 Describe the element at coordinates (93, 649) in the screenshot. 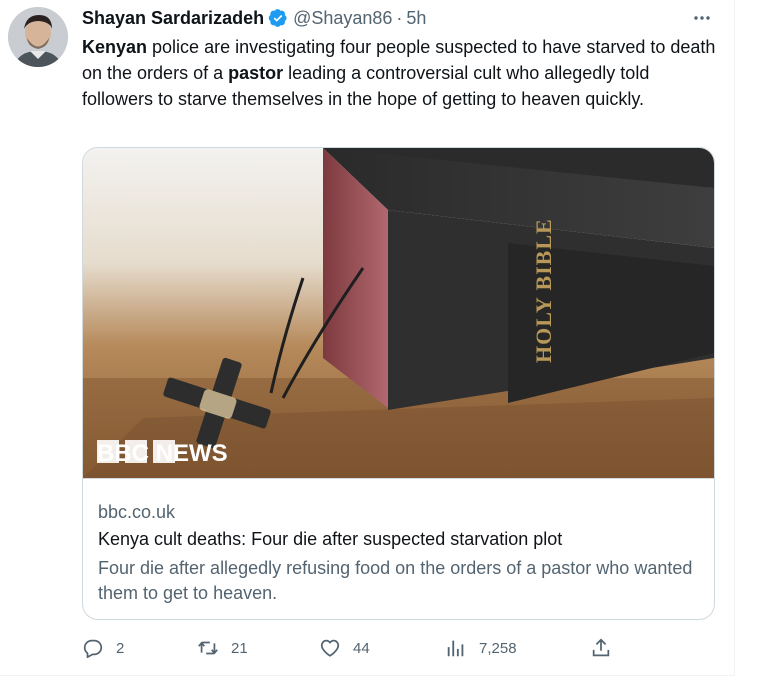

I see `reply-icon` at that location.